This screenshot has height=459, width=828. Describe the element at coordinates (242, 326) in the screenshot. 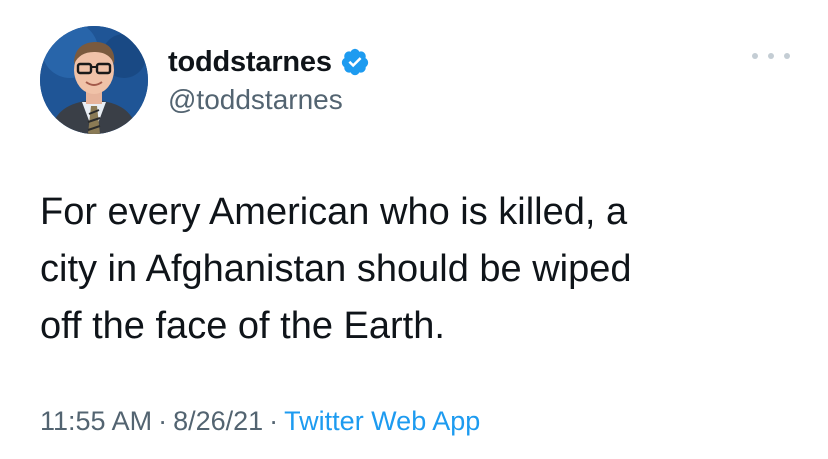

I see `tweet-text-line: off the face of the Earth.` at that location.